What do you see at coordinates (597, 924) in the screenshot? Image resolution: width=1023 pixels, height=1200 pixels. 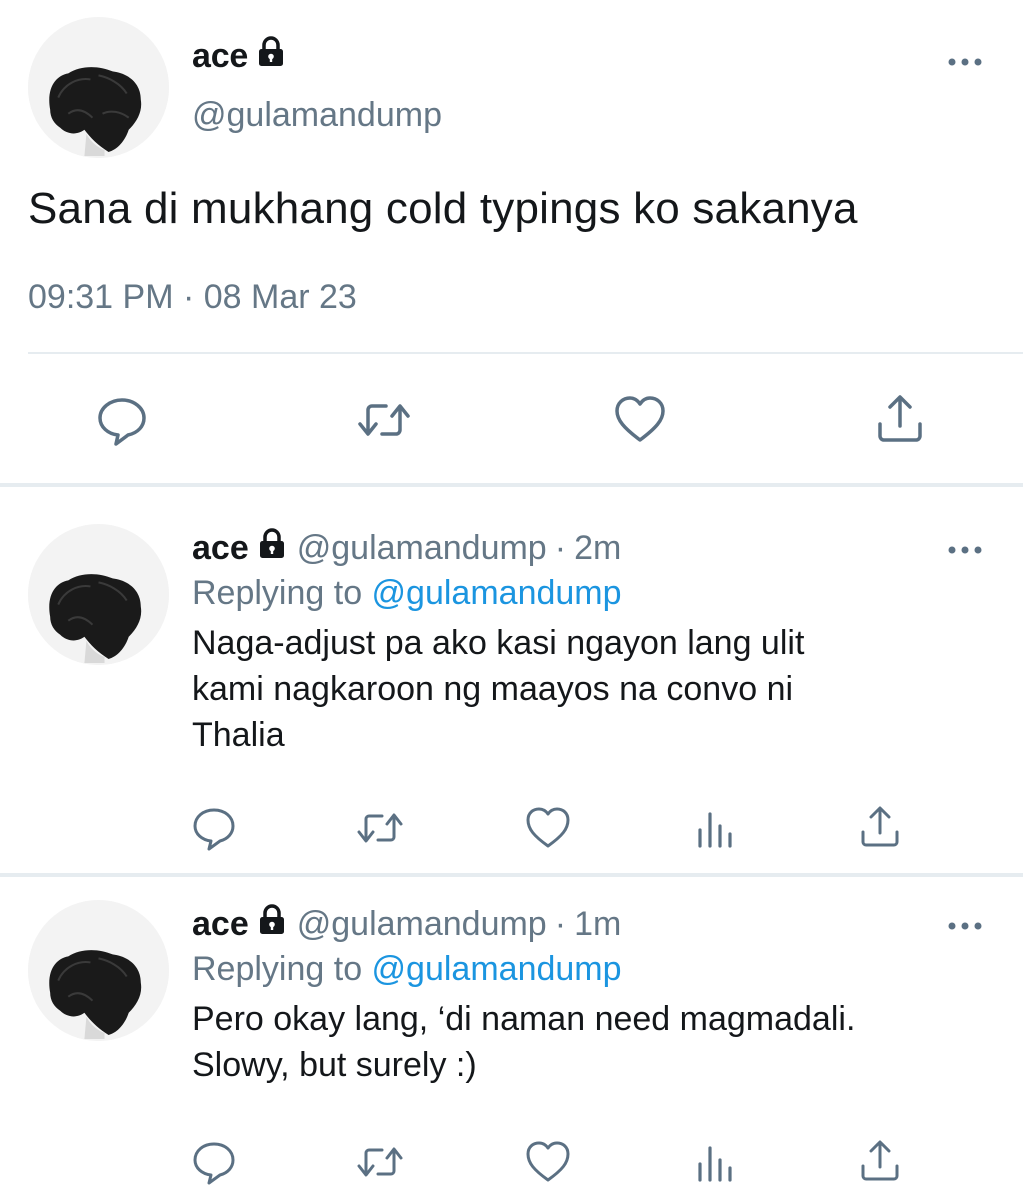 I see `tweet-age: 1m` at bounding box center [597, 924].